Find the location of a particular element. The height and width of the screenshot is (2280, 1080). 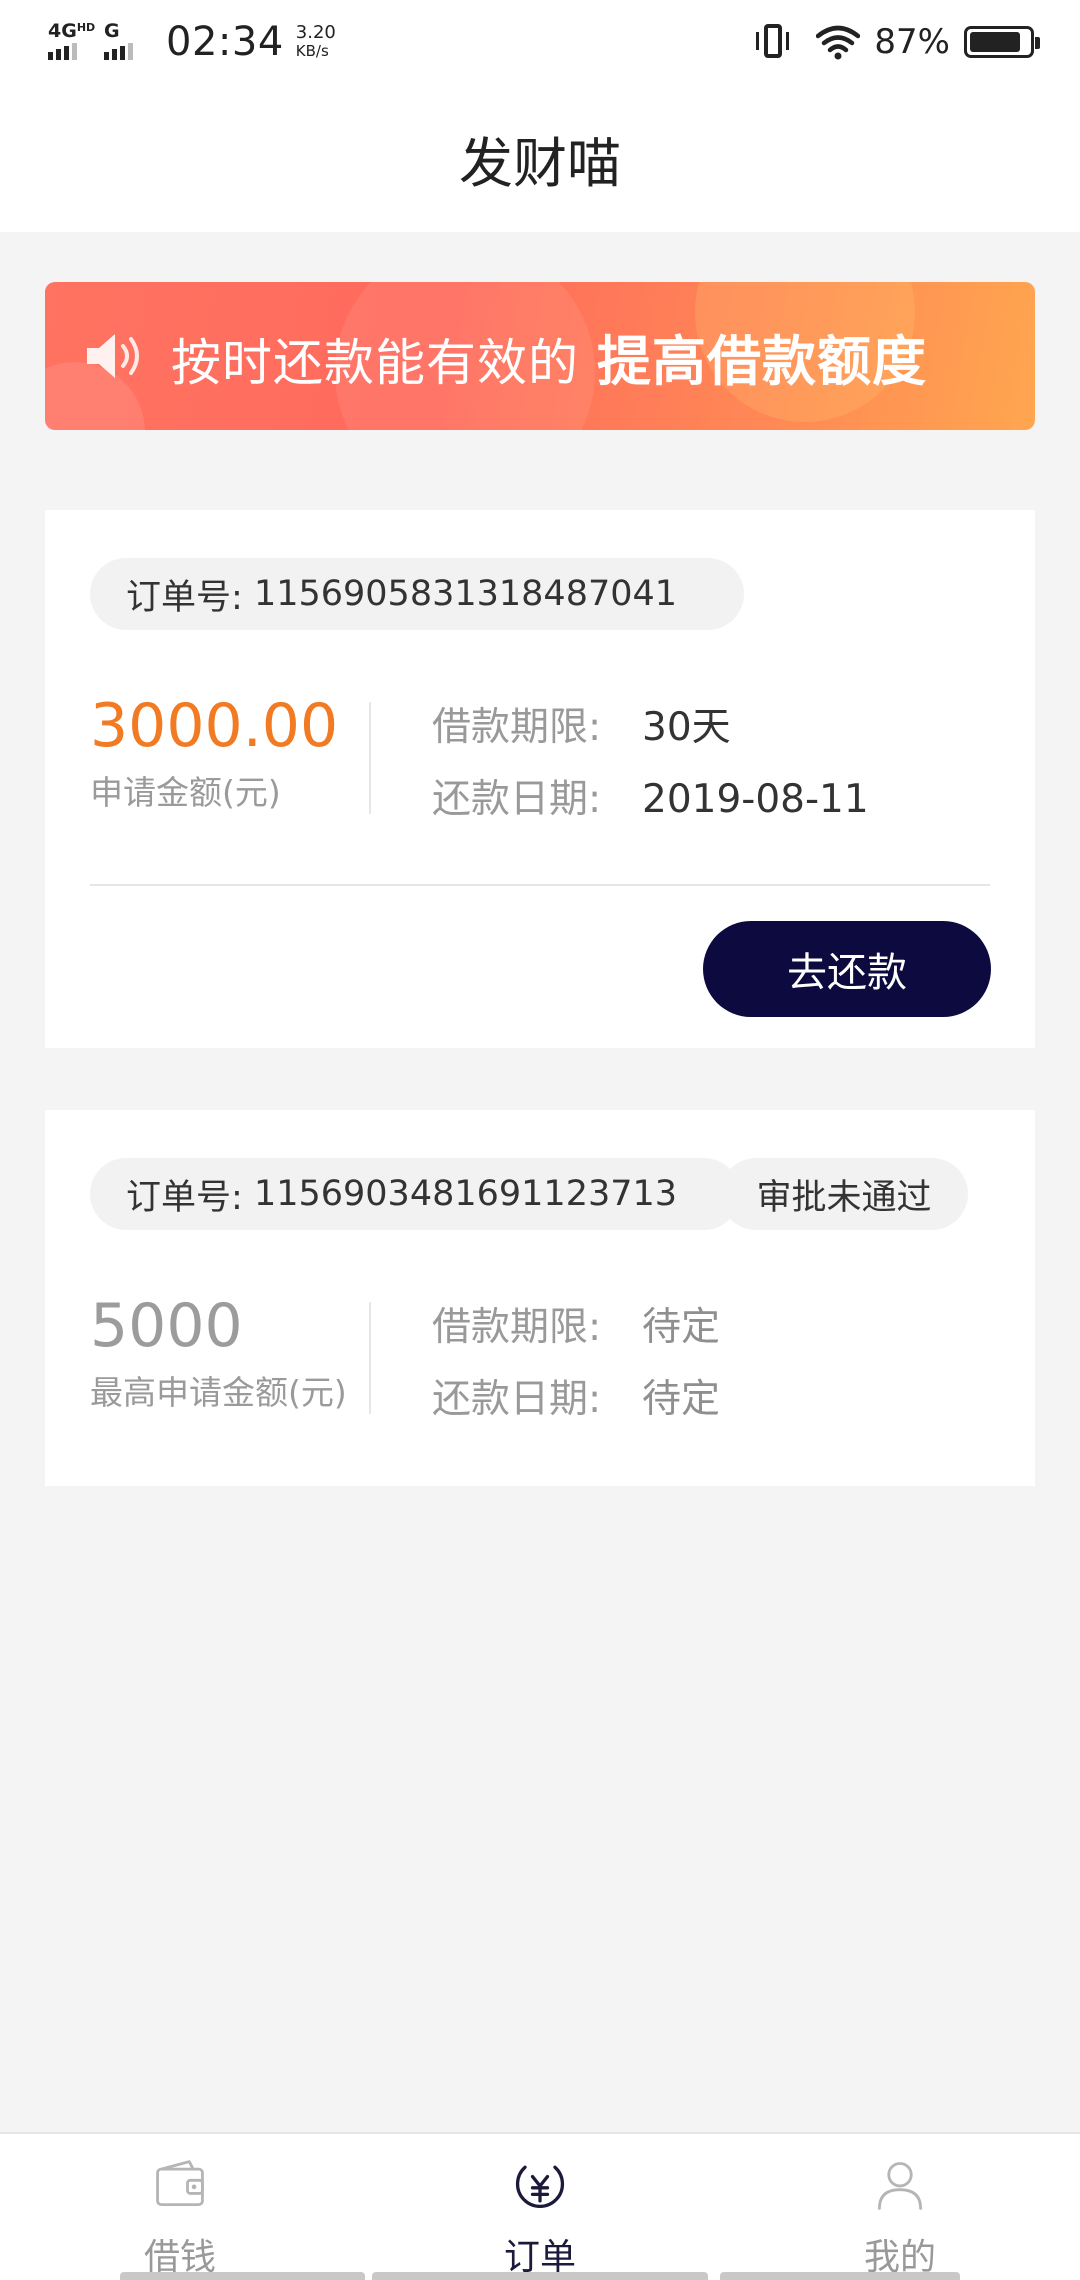

nav-item-borrow: 借钱 is located at coordinates (182, 2207).